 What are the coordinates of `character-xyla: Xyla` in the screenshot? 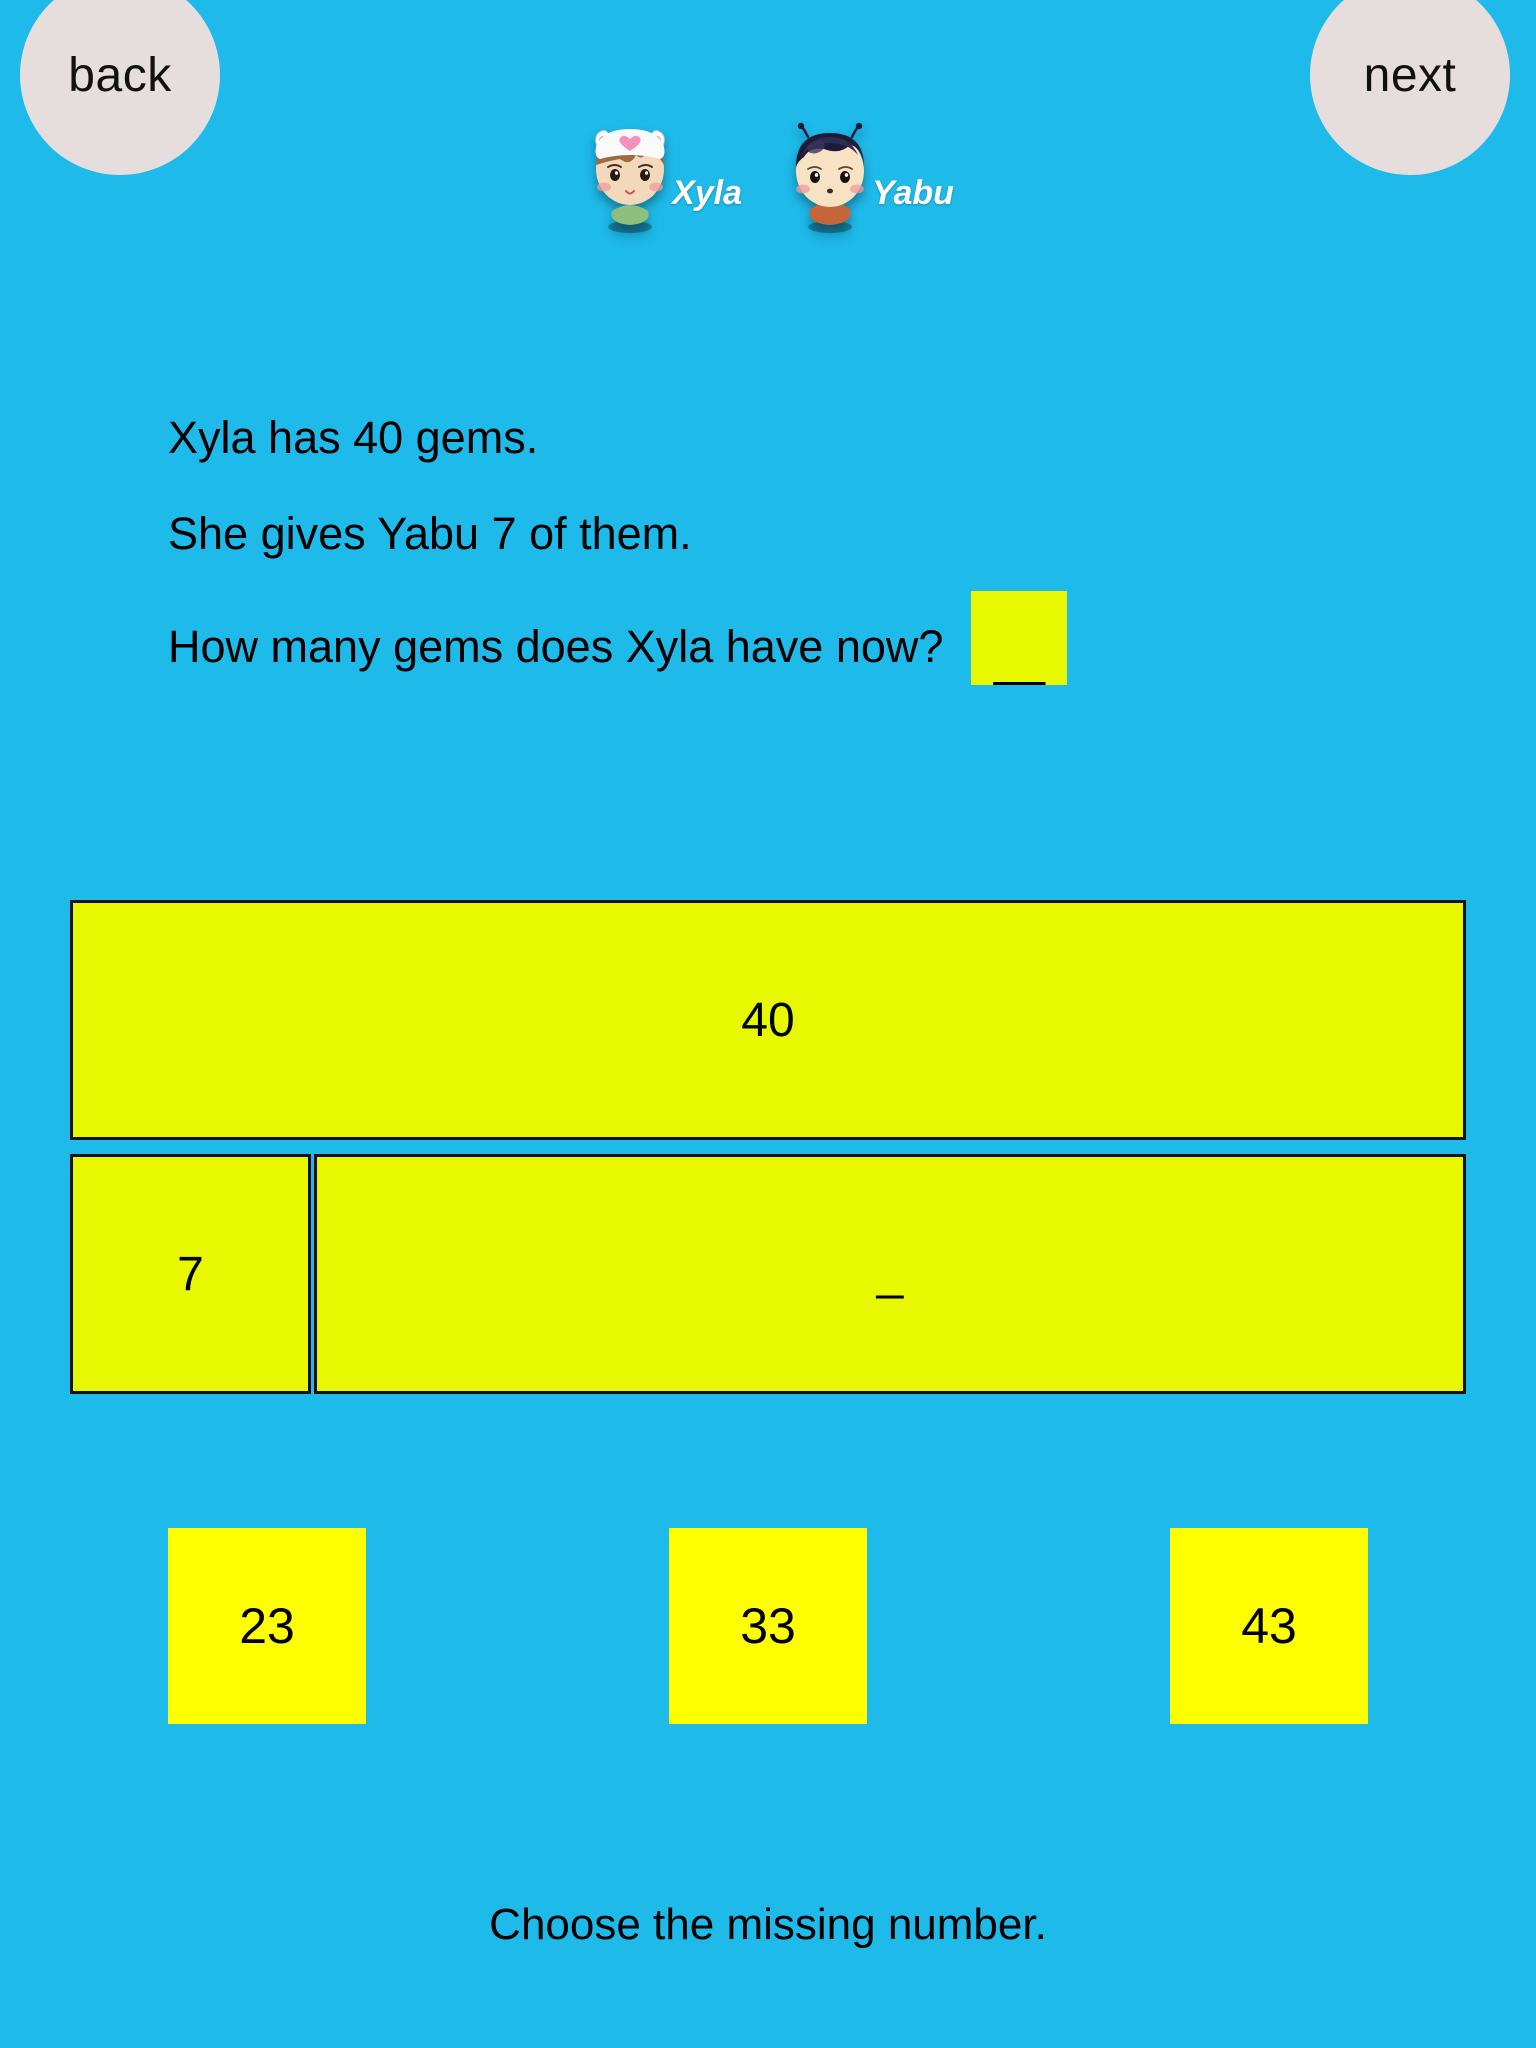 It's located at (662, 175).